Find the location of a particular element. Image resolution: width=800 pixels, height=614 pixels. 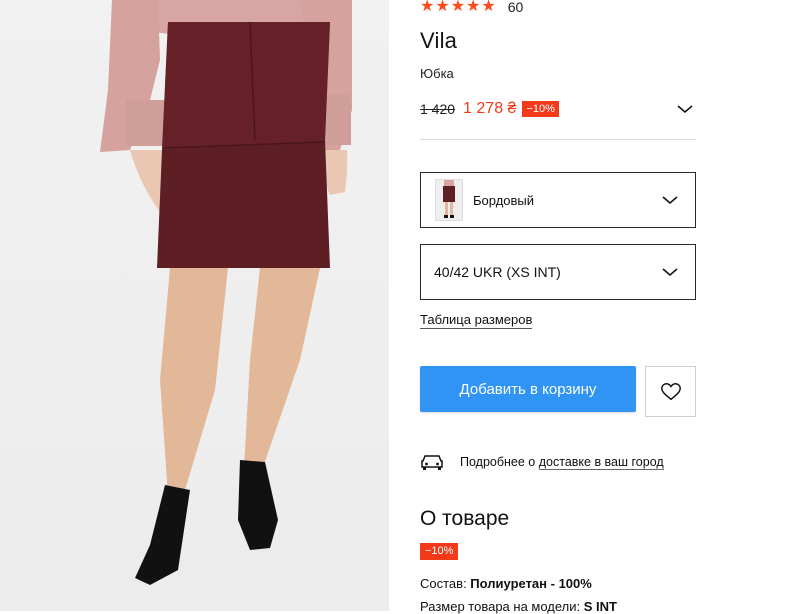

model-size-value: S INT is located at coordinates (600, 606).